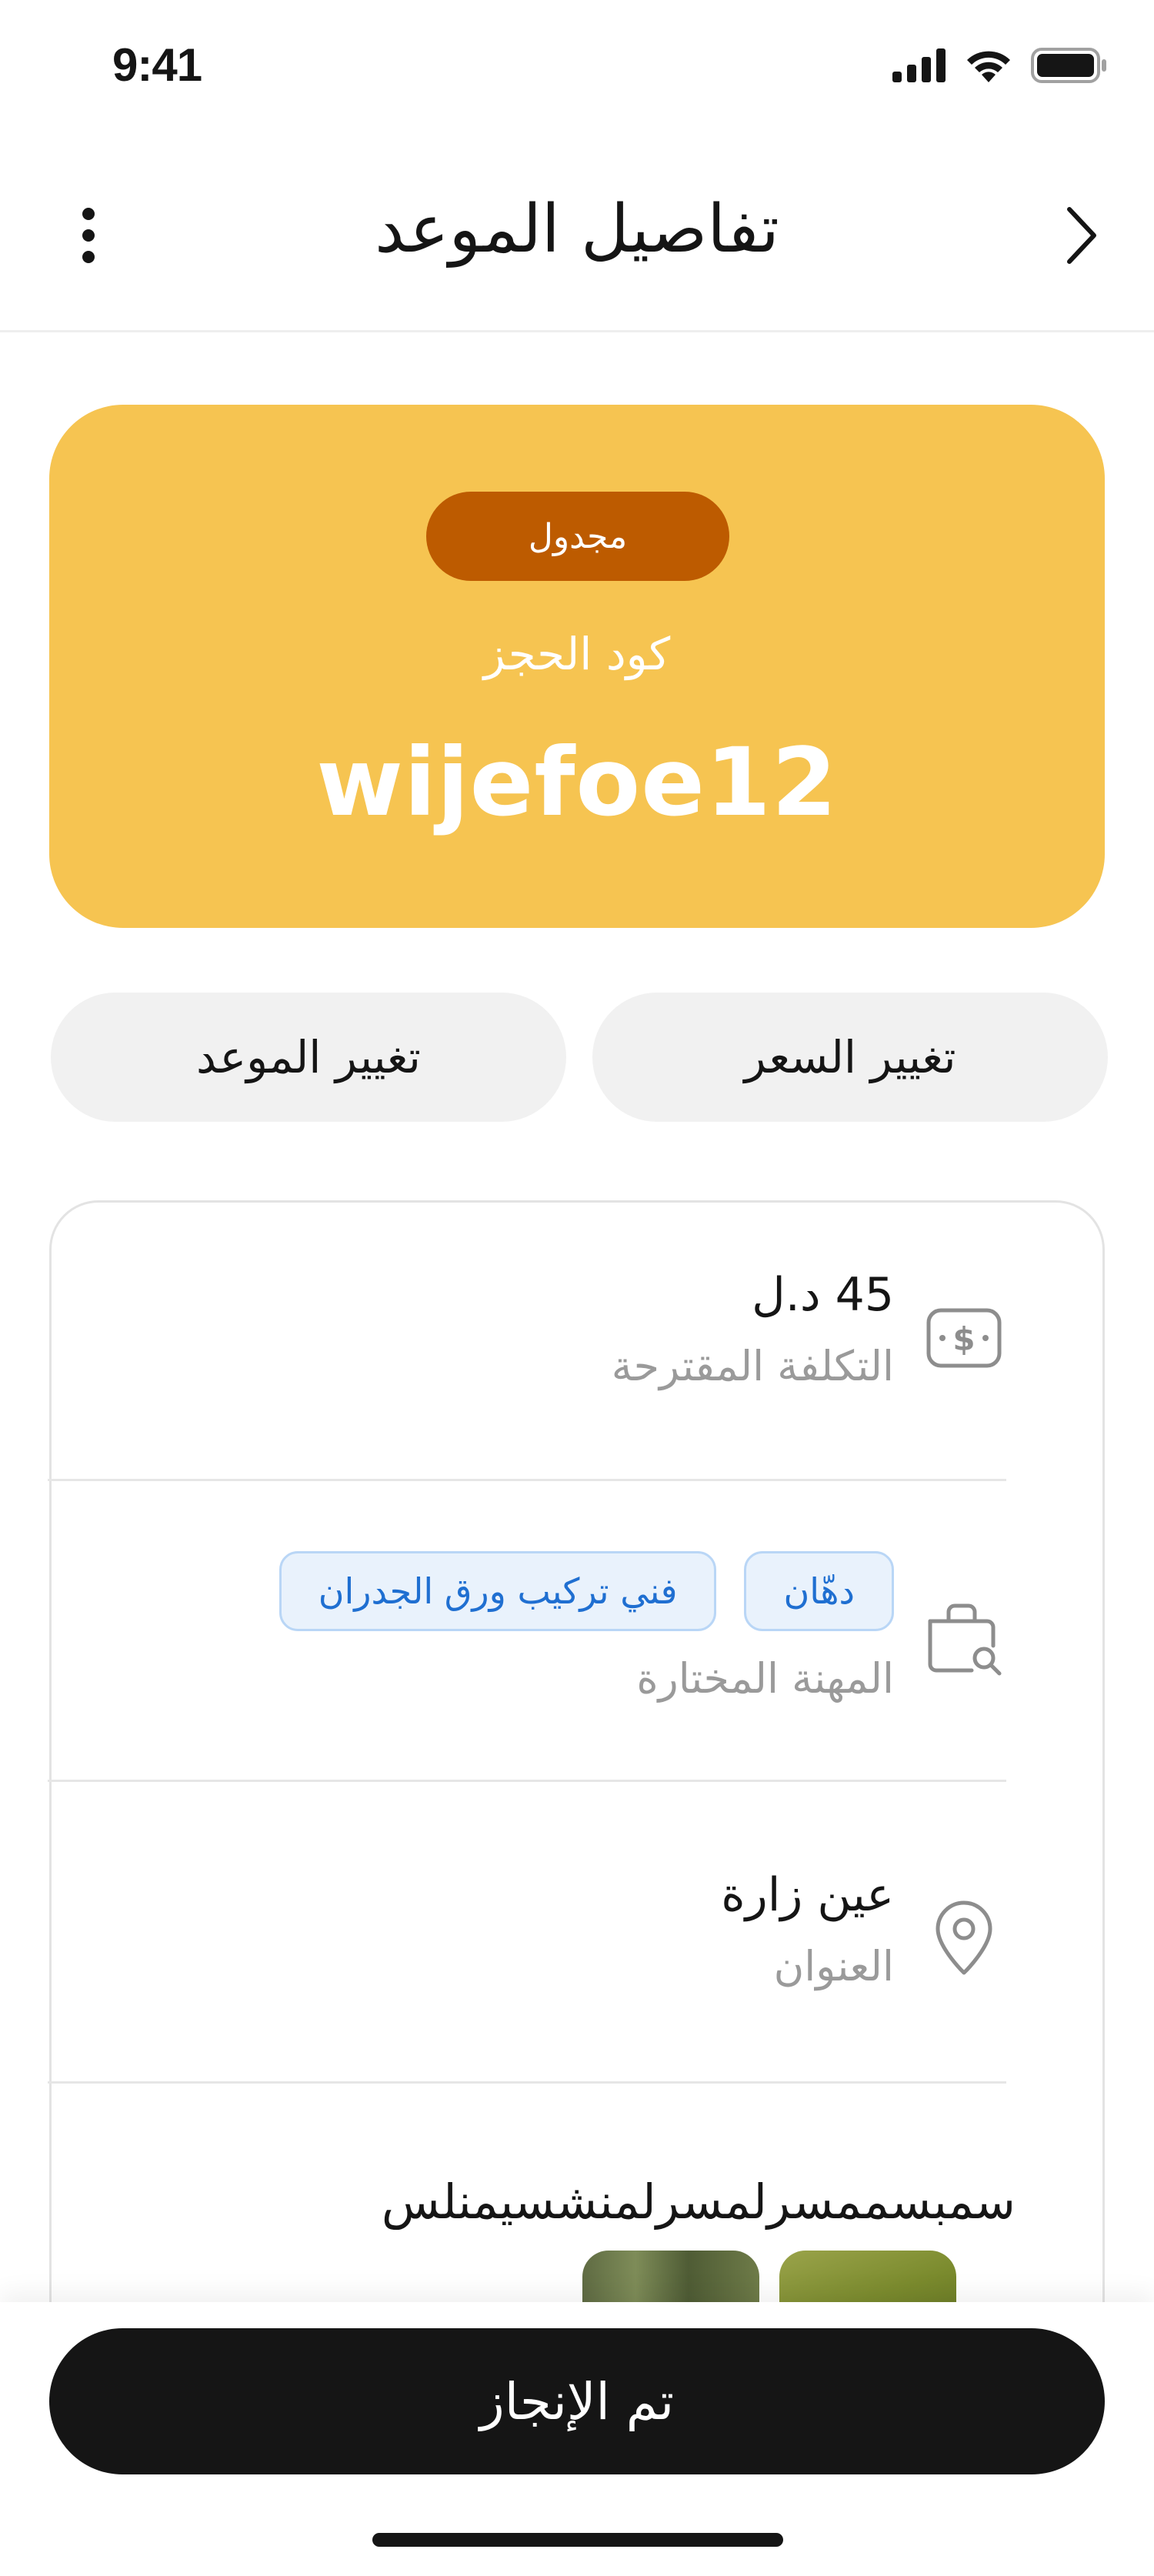 The image size is (1154, 2576). Describe the element at coordinates (527, 1939) in the screenshot. I see `detail-row-address: عين زارة العنوان` at that location.